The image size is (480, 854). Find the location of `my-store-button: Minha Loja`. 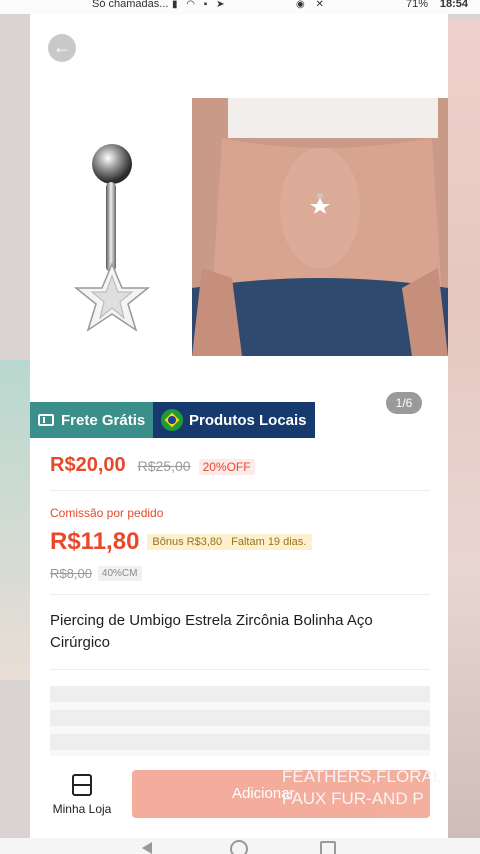

my-store-button: Minha Loja is located at coordinates (82, 795).